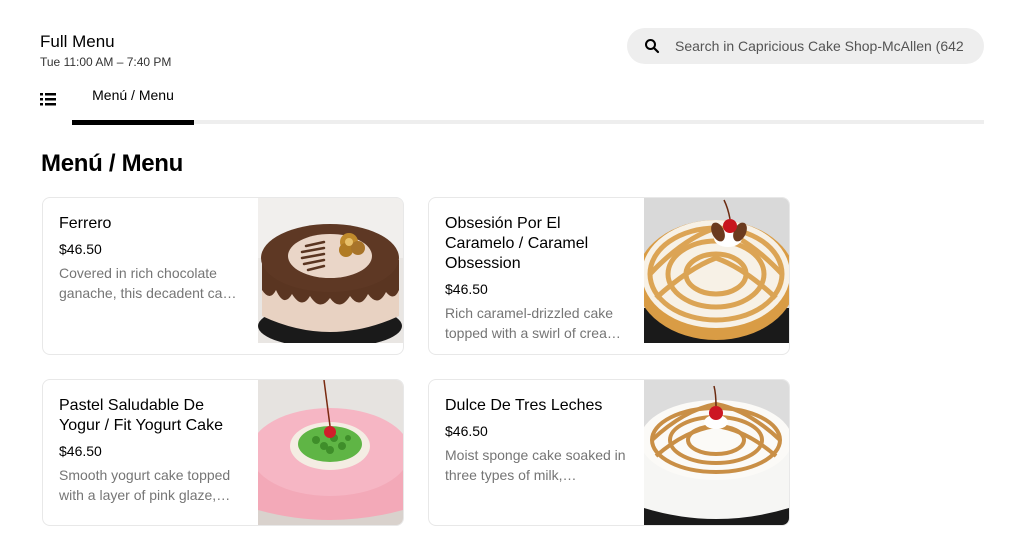  I want to click on tab-active-indicator, so click(133, 122).